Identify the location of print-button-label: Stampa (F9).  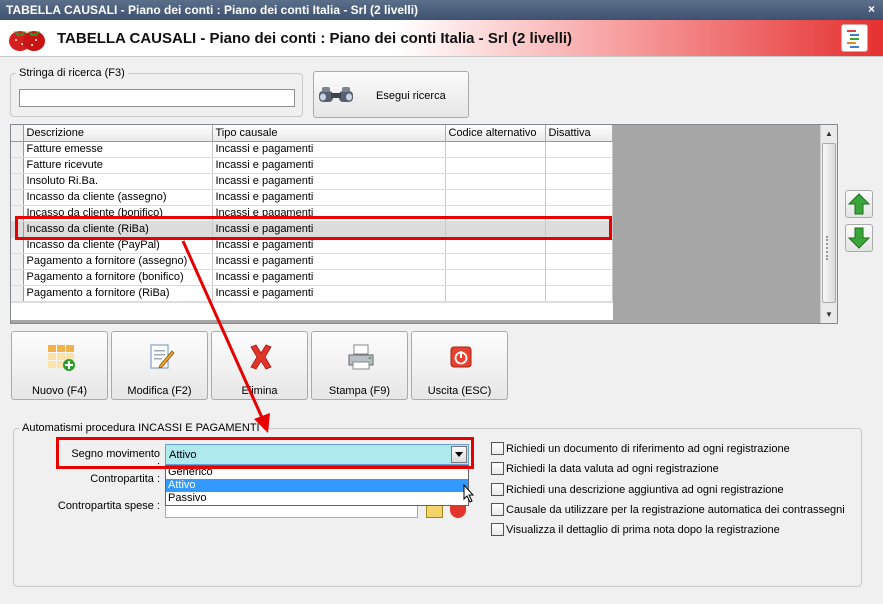
(359, 391).